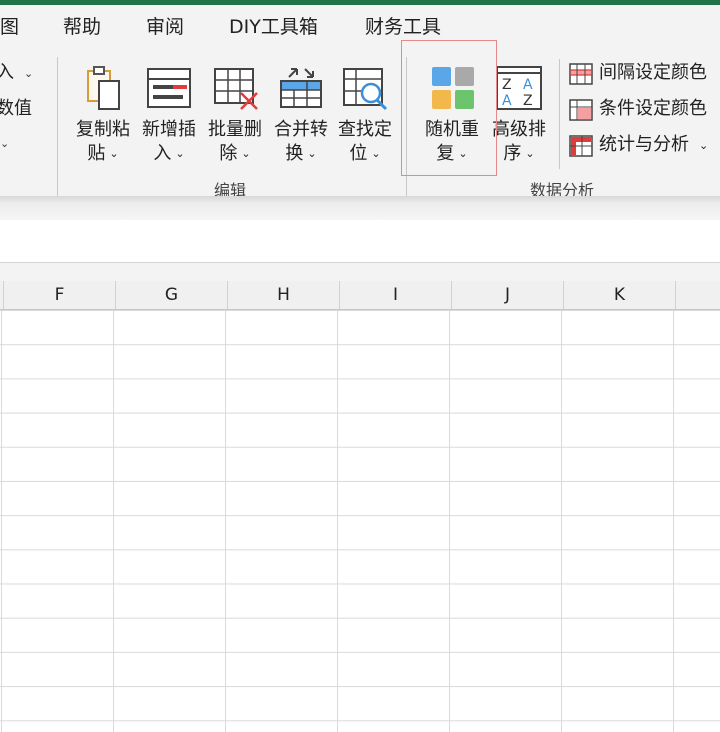 The width and height of the screenshot is (720, 732). I want to click on formula-bar, so click(360, 241).